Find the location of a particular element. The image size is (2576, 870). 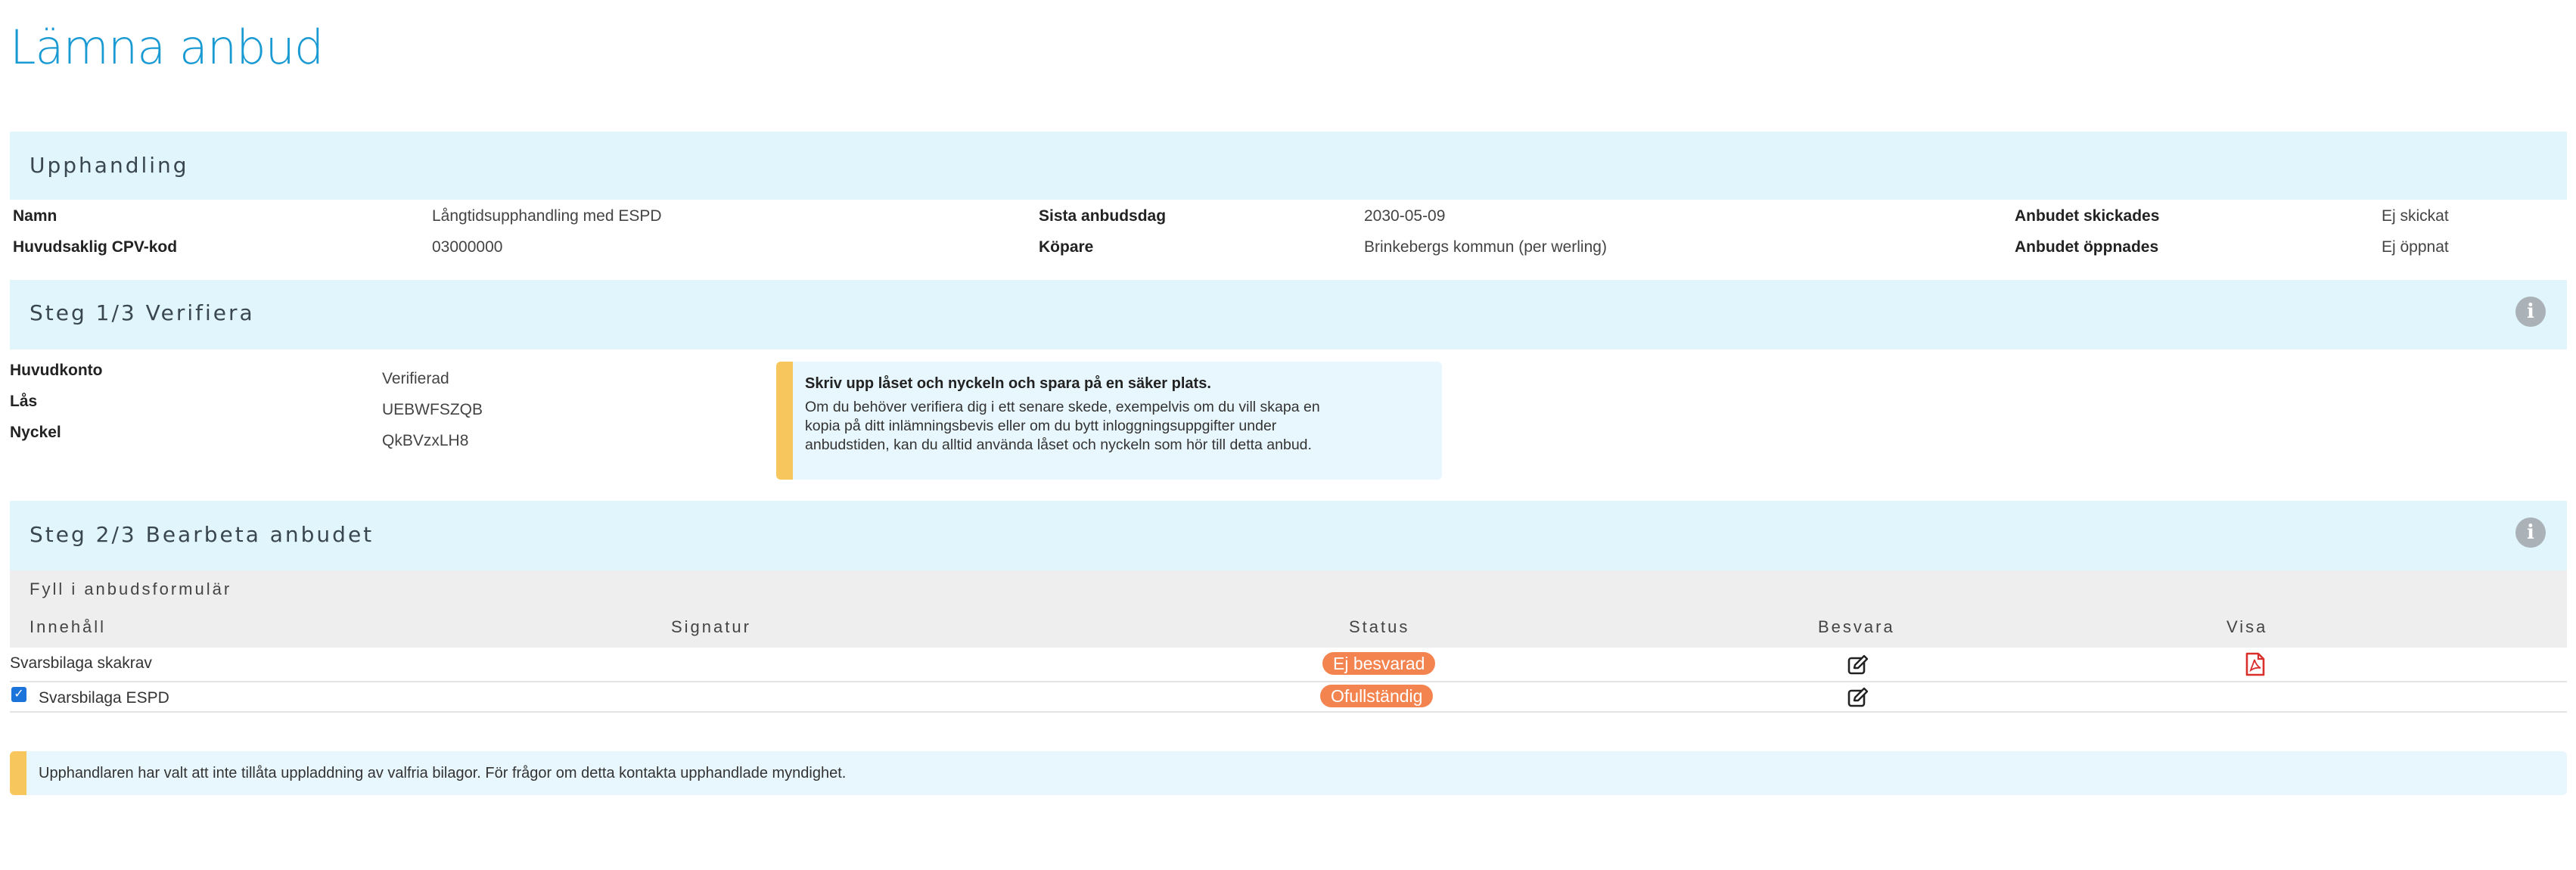

upphandling-title: Upphandling is located at coordinates (109, 165).